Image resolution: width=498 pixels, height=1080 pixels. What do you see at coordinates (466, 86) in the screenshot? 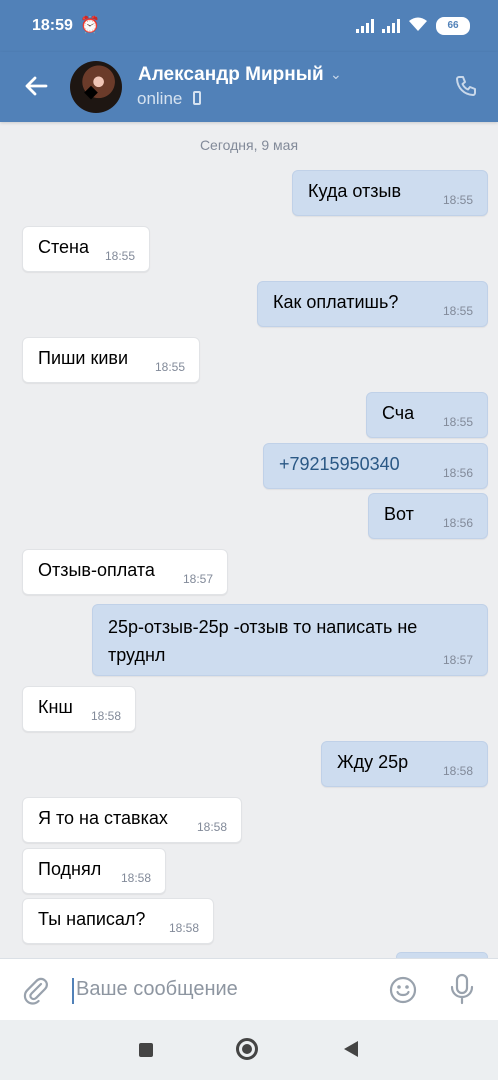
I see `phone-icon` at bounding box center [466, 86].